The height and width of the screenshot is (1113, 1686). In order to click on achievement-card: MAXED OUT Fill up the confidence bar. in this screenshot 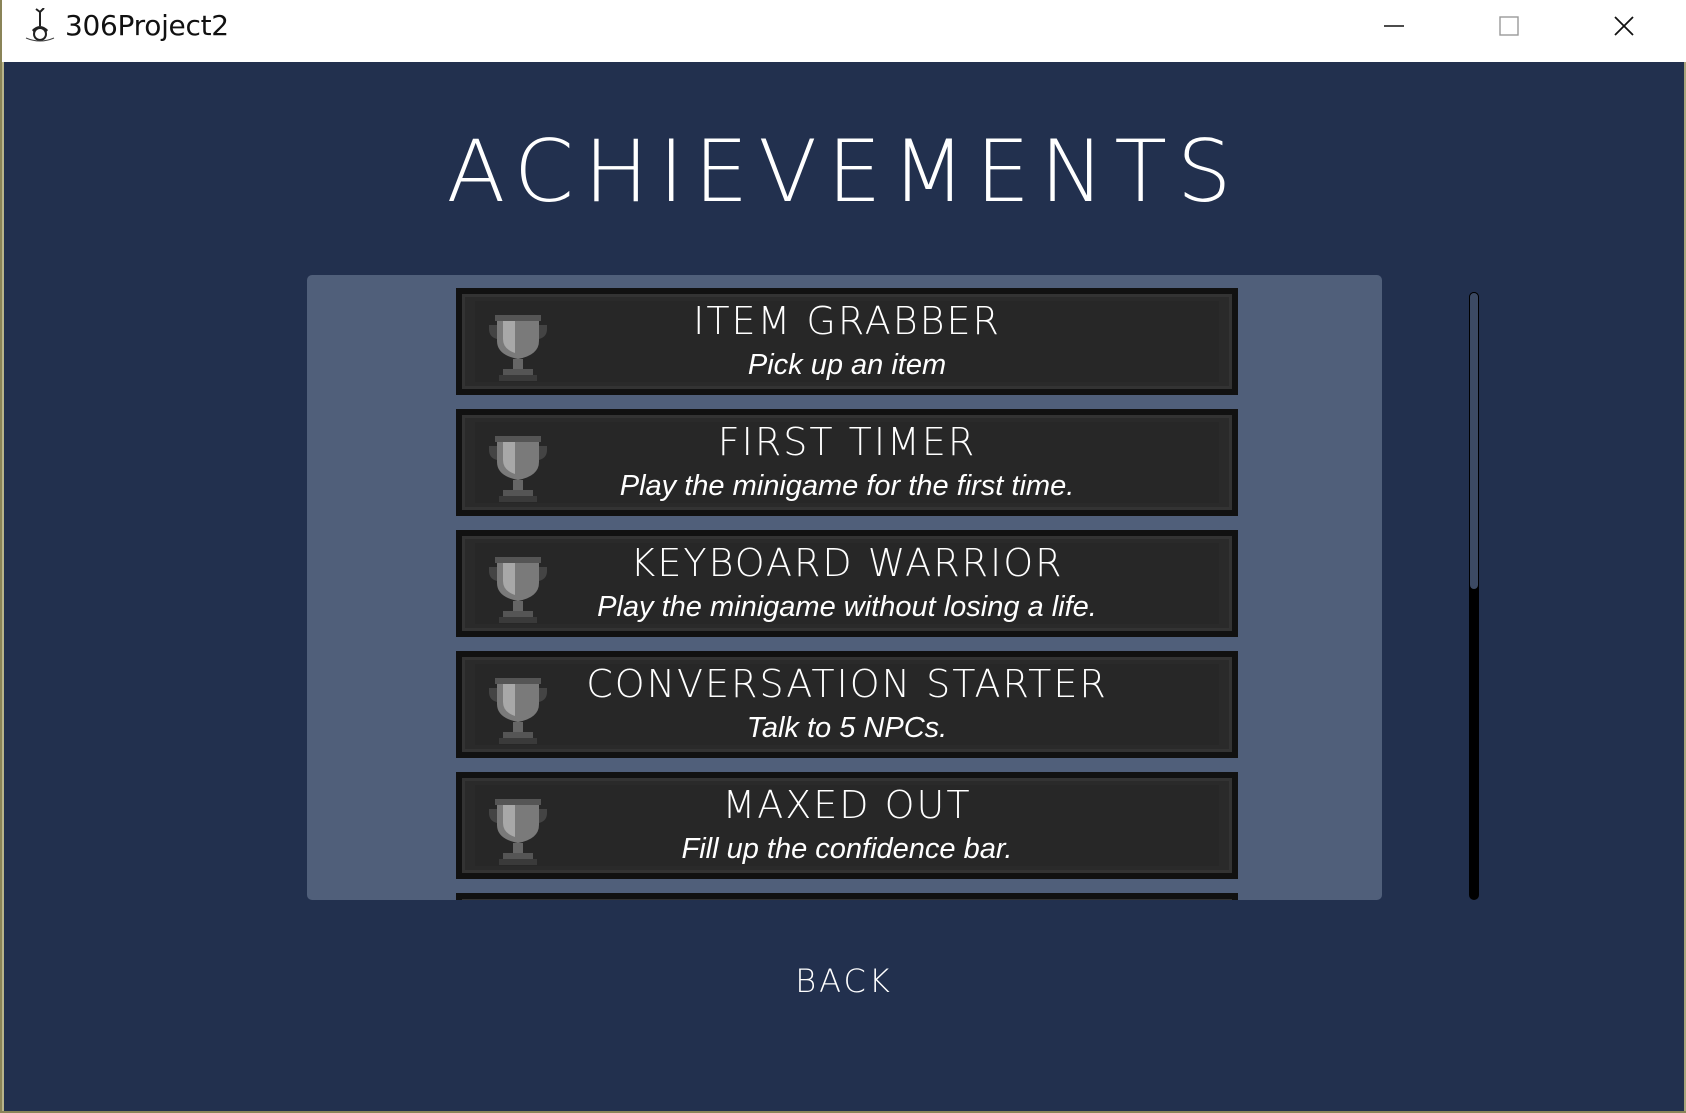, I will do `click(847, 825)`.